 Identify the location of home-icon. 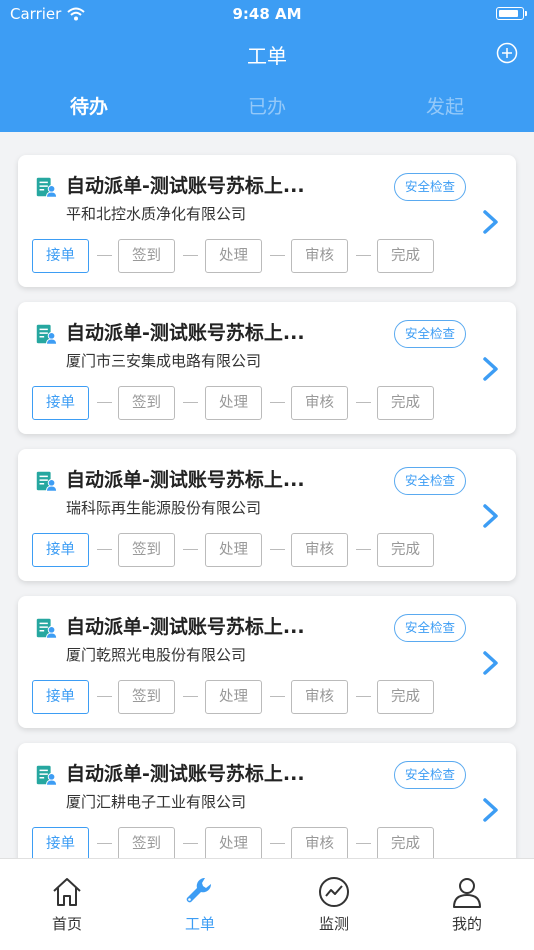
(67, 892).